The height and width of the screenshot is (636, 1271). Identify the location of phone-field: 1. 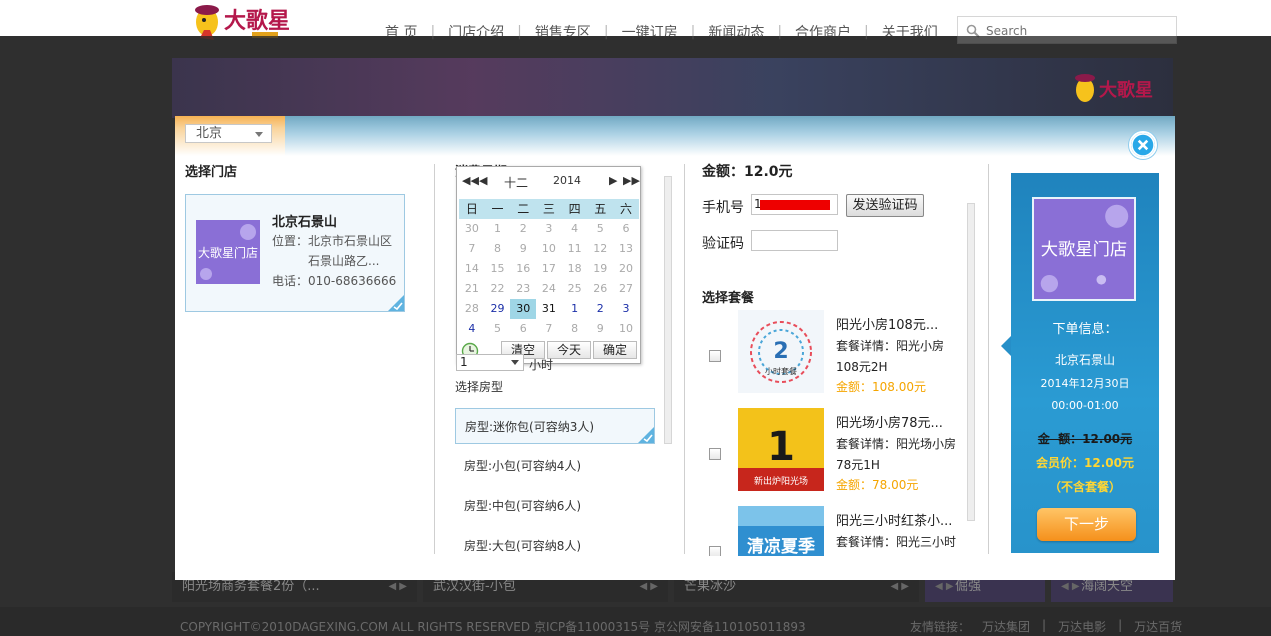
(794, 204).